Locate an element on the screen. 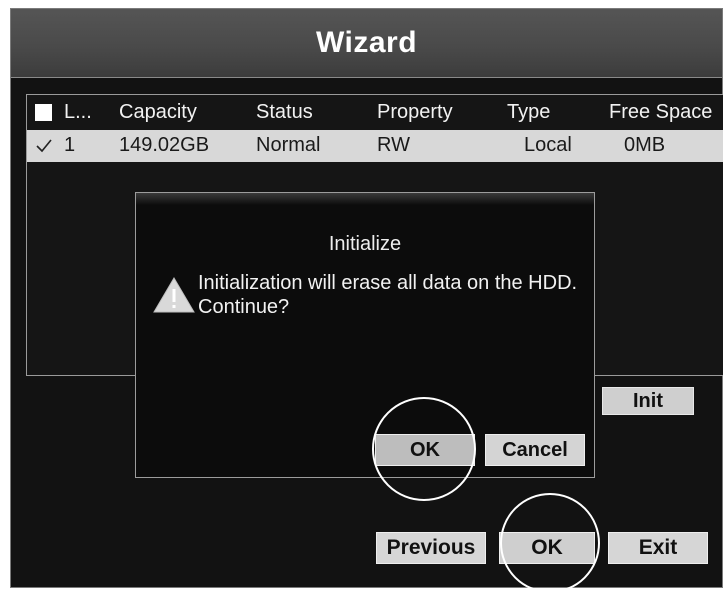 The height and width of the screenshot is (593, 723). checkmark-icon is located at coordinates (44, 146).